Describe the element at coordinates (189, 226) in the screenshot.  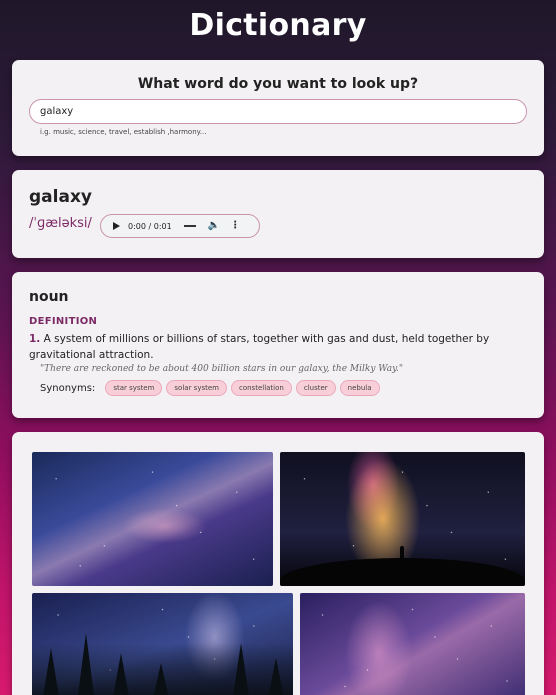
I see `audio-progress-bar` at that location.